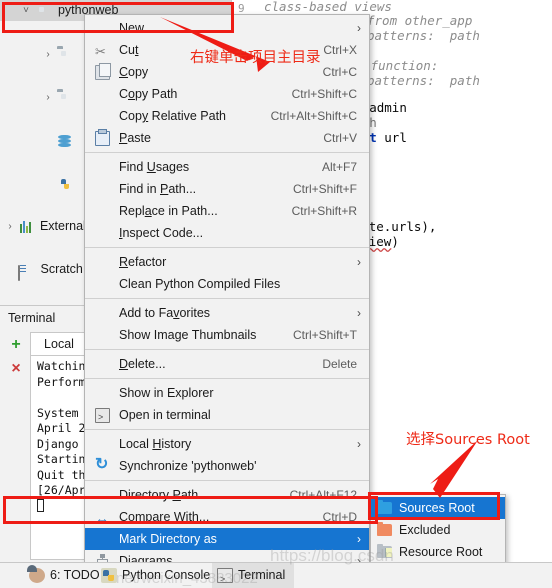 The image size is (552, 588). I want to click on python-file-icon, so click(66, 184).